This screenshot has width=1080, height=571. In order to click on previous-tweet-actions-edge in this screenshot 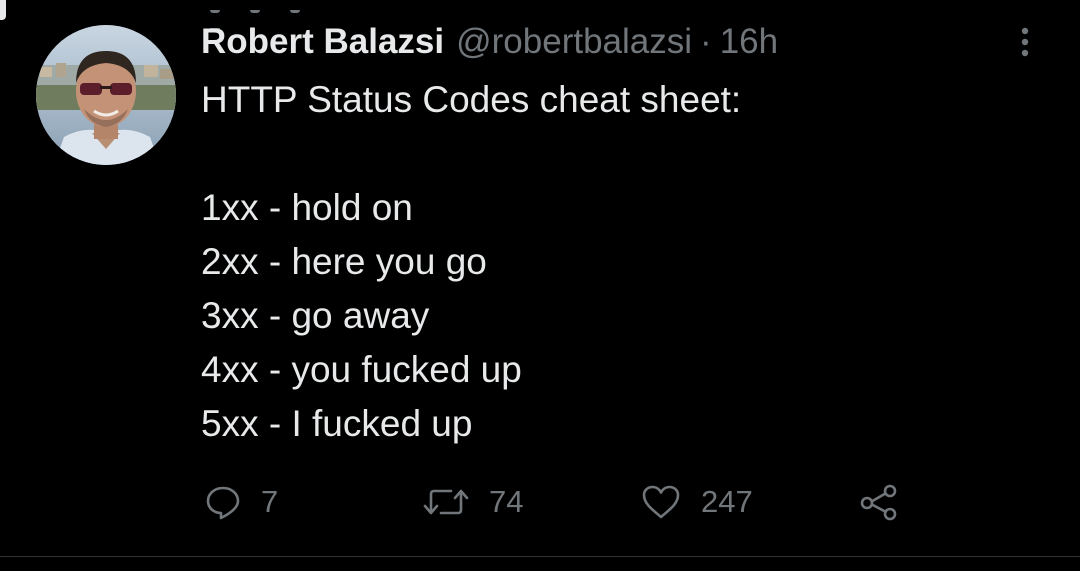, I will do `click(285, 15)`.